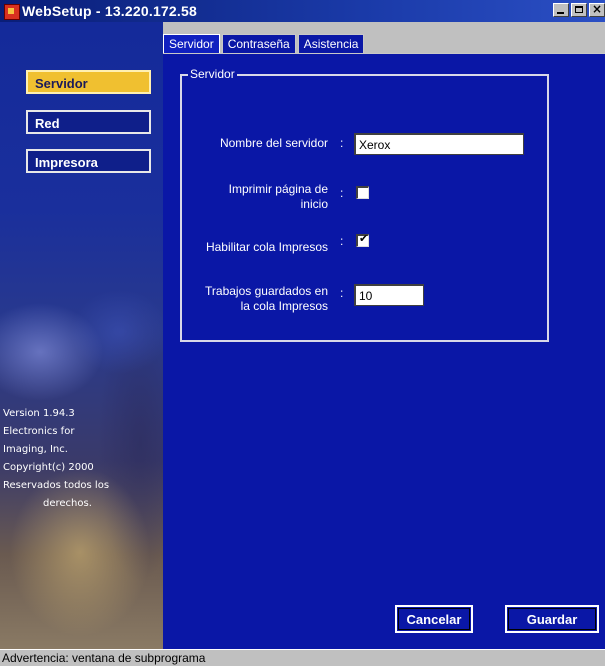 Image resolution: width=605 pixels, height=666 pixels. Describe the element at coordinates (212, 74) in the screenshot. I see `groupbox-title: Servidor` at that location.